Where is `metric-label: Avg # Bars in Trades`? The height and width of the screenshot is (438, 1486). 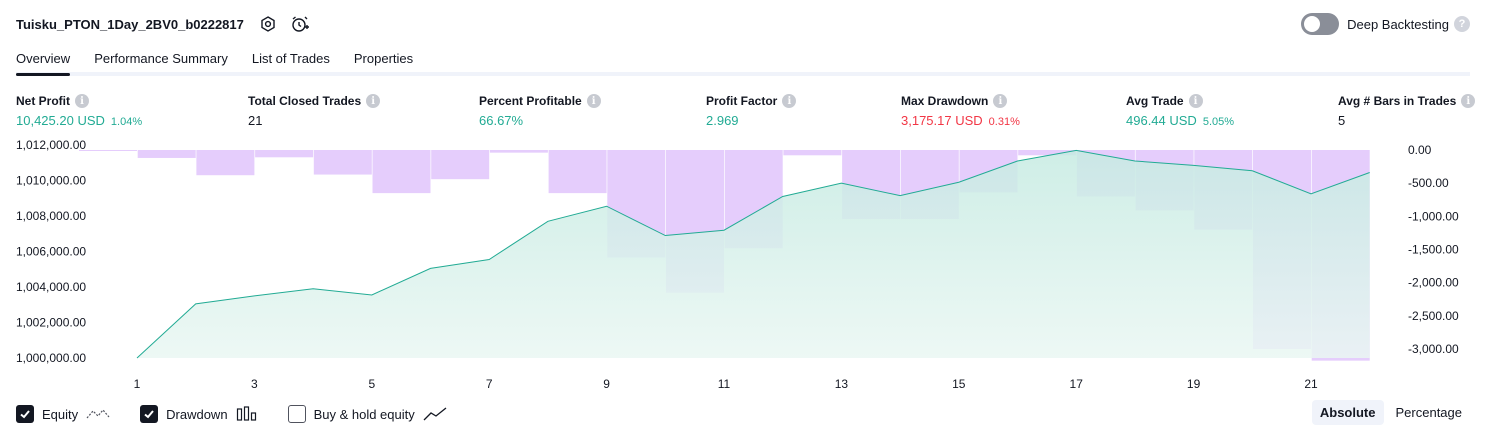
metric-label: Avg # Bars in Trades is located at coordinates (1397, 101).